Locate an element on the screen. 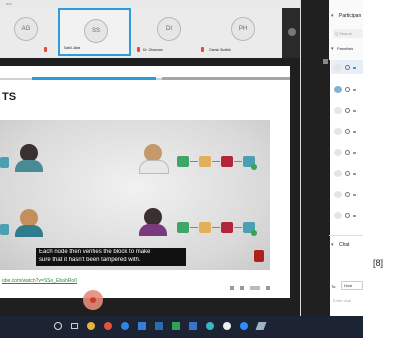  chat-input-placeholder: Enter chat is located at coordinates (342, 300).